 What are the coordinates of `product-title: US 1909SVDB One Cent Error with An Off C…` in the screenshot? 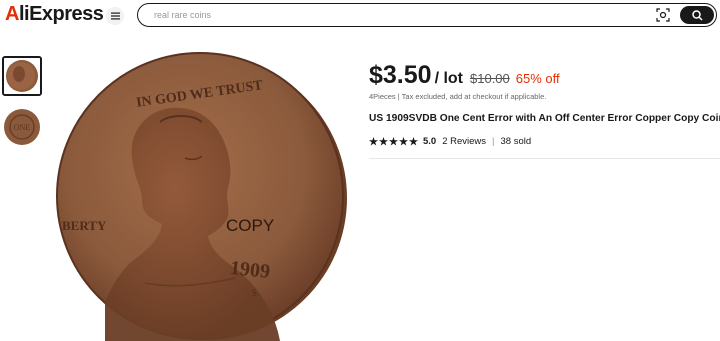 It's located at (544, 118).